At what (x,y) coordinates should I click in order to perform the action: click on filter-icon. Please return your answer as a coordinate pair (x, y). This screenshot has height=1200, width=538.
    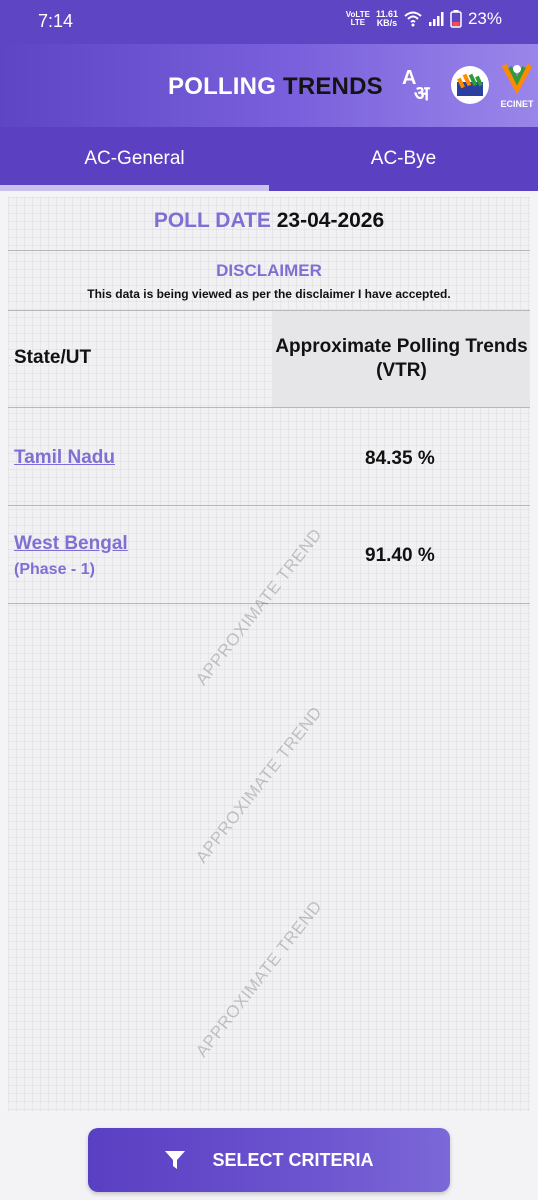
    Looking at the image, I should click on (175, 1160).